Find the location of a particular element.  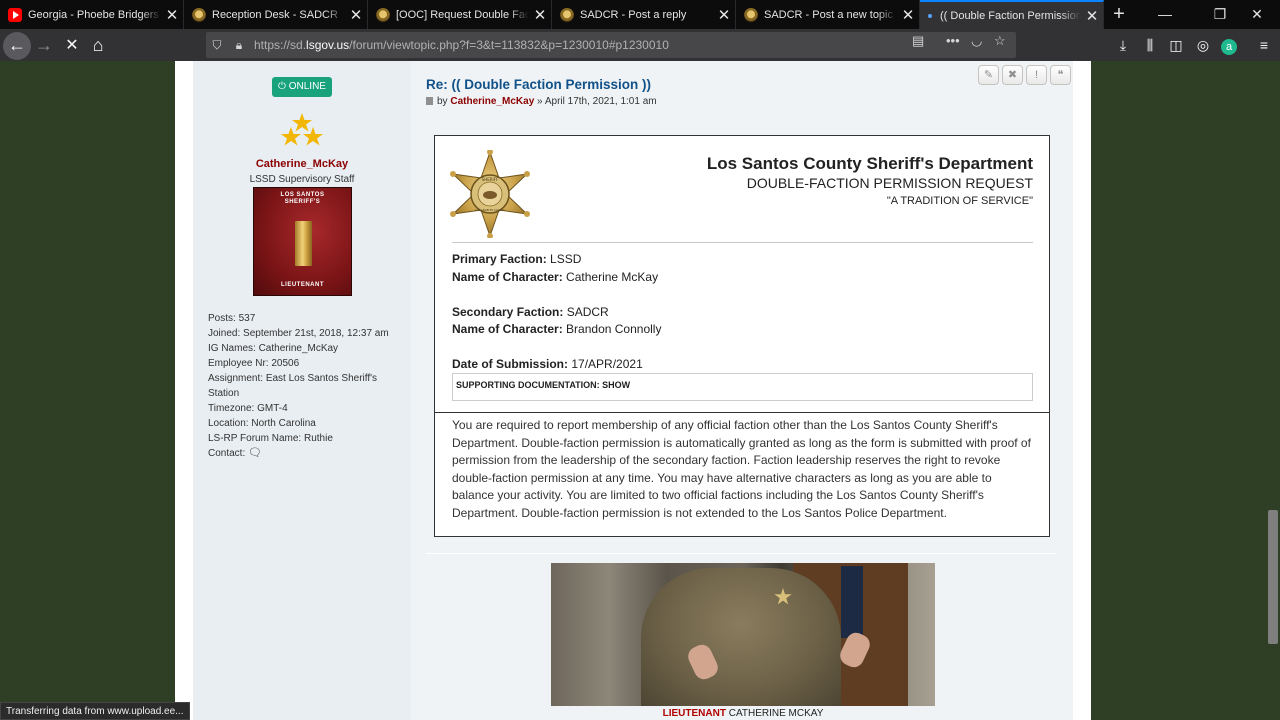

forward-arrow-icon: → is located at coordinates (44, 46).